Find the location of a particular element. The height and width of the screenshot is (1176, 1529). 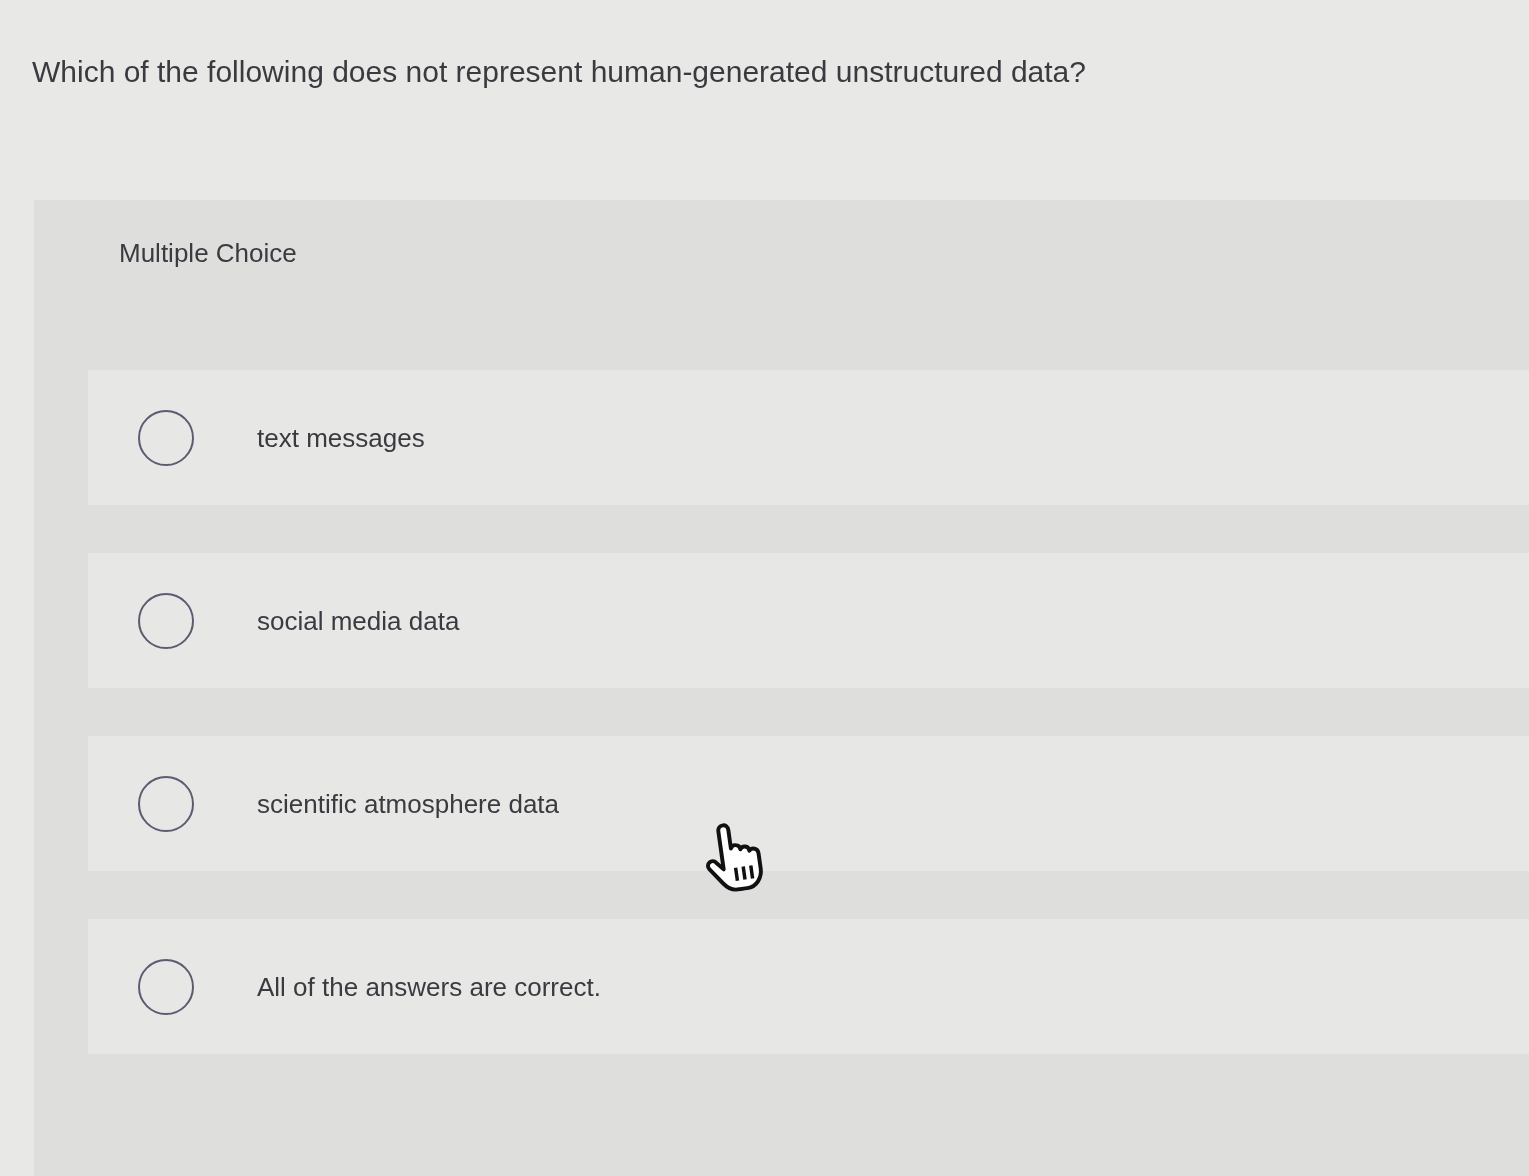

answer-option: scientific atmosphere data is located at coordinates (808, 803).